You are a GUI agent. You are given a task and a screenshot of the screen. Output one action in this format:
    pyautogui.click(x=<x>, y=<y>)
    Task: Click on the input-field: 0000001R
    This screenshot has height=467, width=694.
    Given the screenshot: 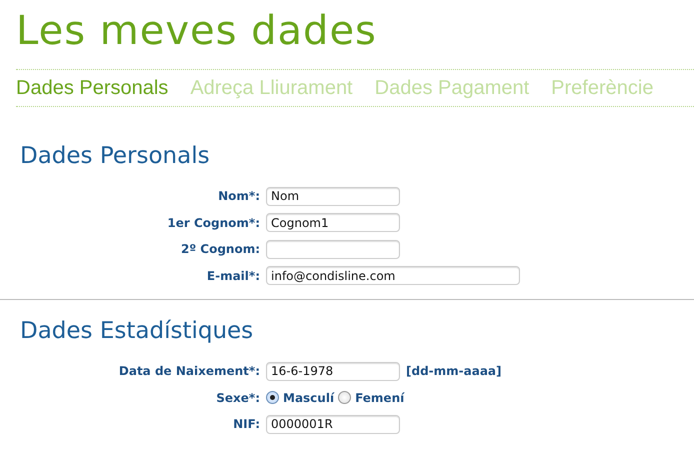 What is the action you would take?
    pyautogui.click(x=333, y=424)
    